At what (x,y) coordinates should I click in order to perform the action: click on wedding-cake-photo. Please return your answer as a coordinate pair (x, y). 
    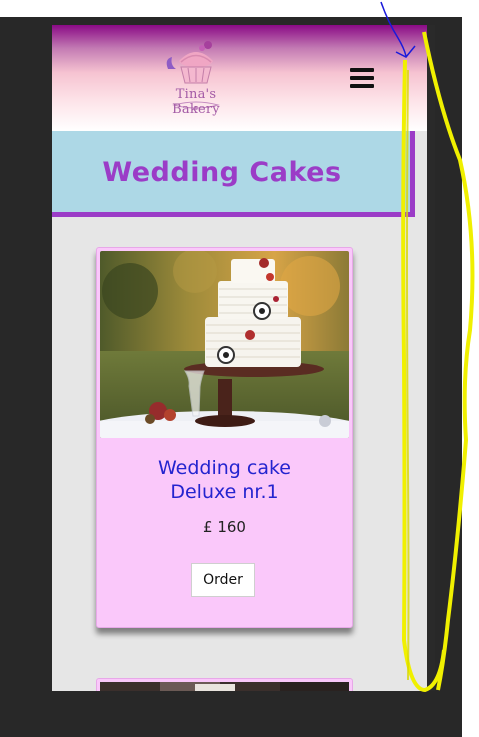
    Looking at the image, I should click on (224, 344).